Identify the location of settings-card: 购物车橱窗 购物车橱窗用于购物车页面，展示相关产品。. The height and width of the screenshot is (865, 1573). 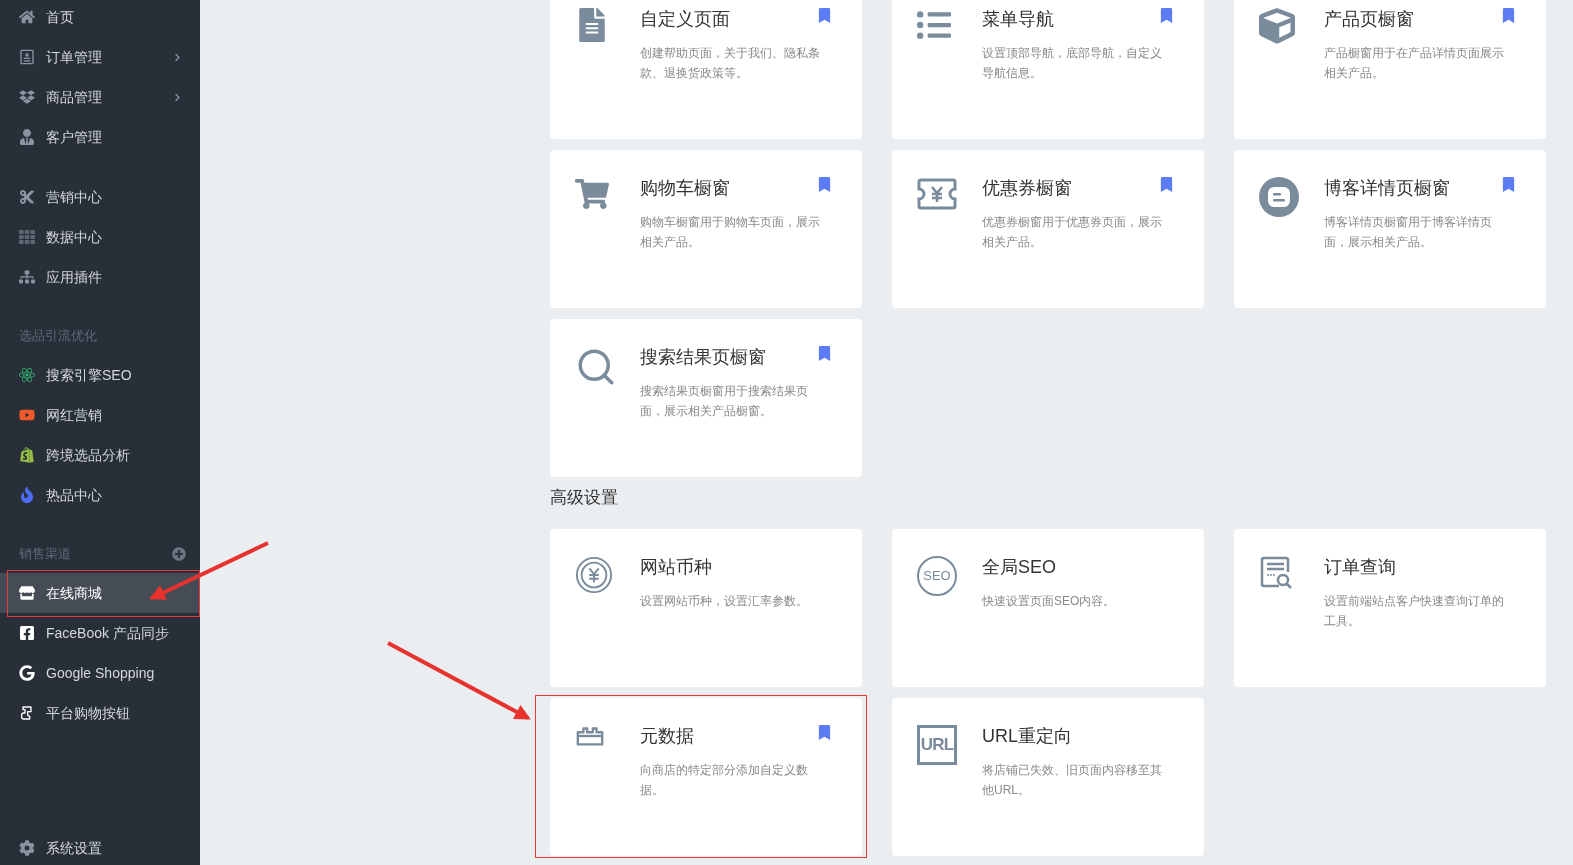
(706, 229).